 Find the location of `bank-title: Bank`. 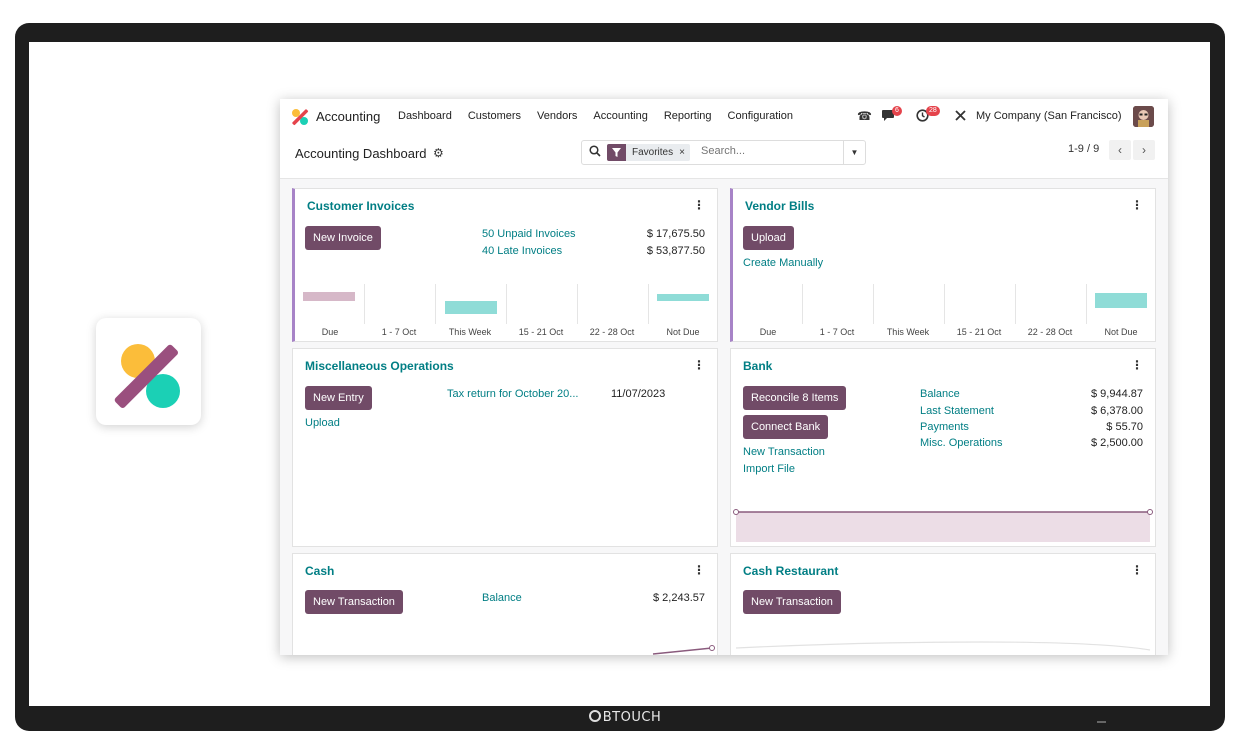

bank-title: Bank is located at coordinates (757, 366).